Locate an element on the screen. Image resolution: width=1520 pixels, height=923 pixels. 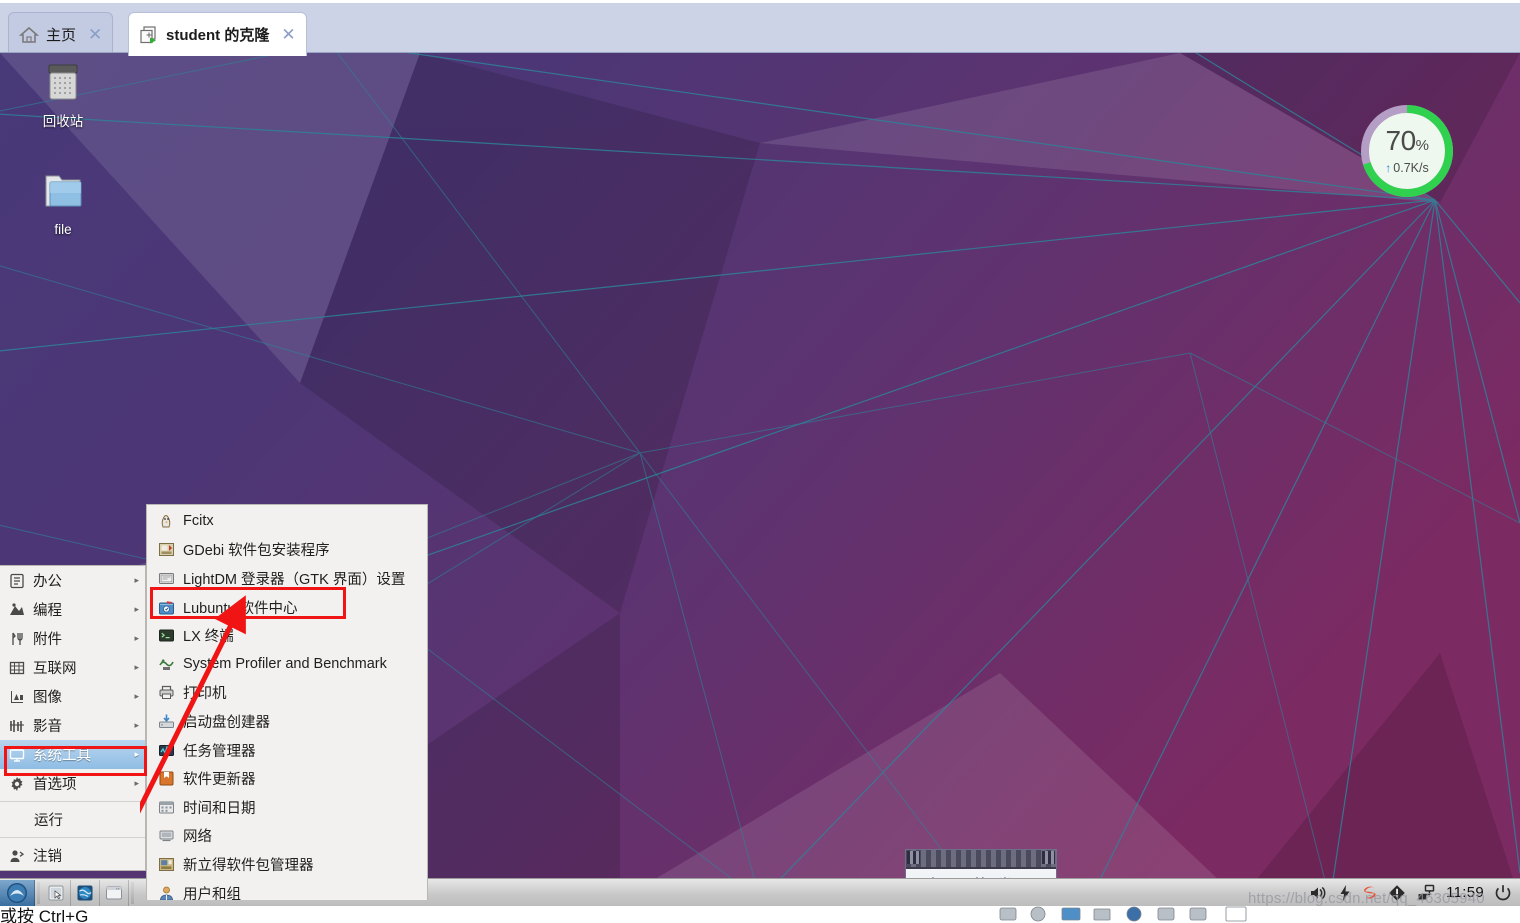
vbox-status-bar: 或按 Ctrl+G is located at coordinates (760, 914).